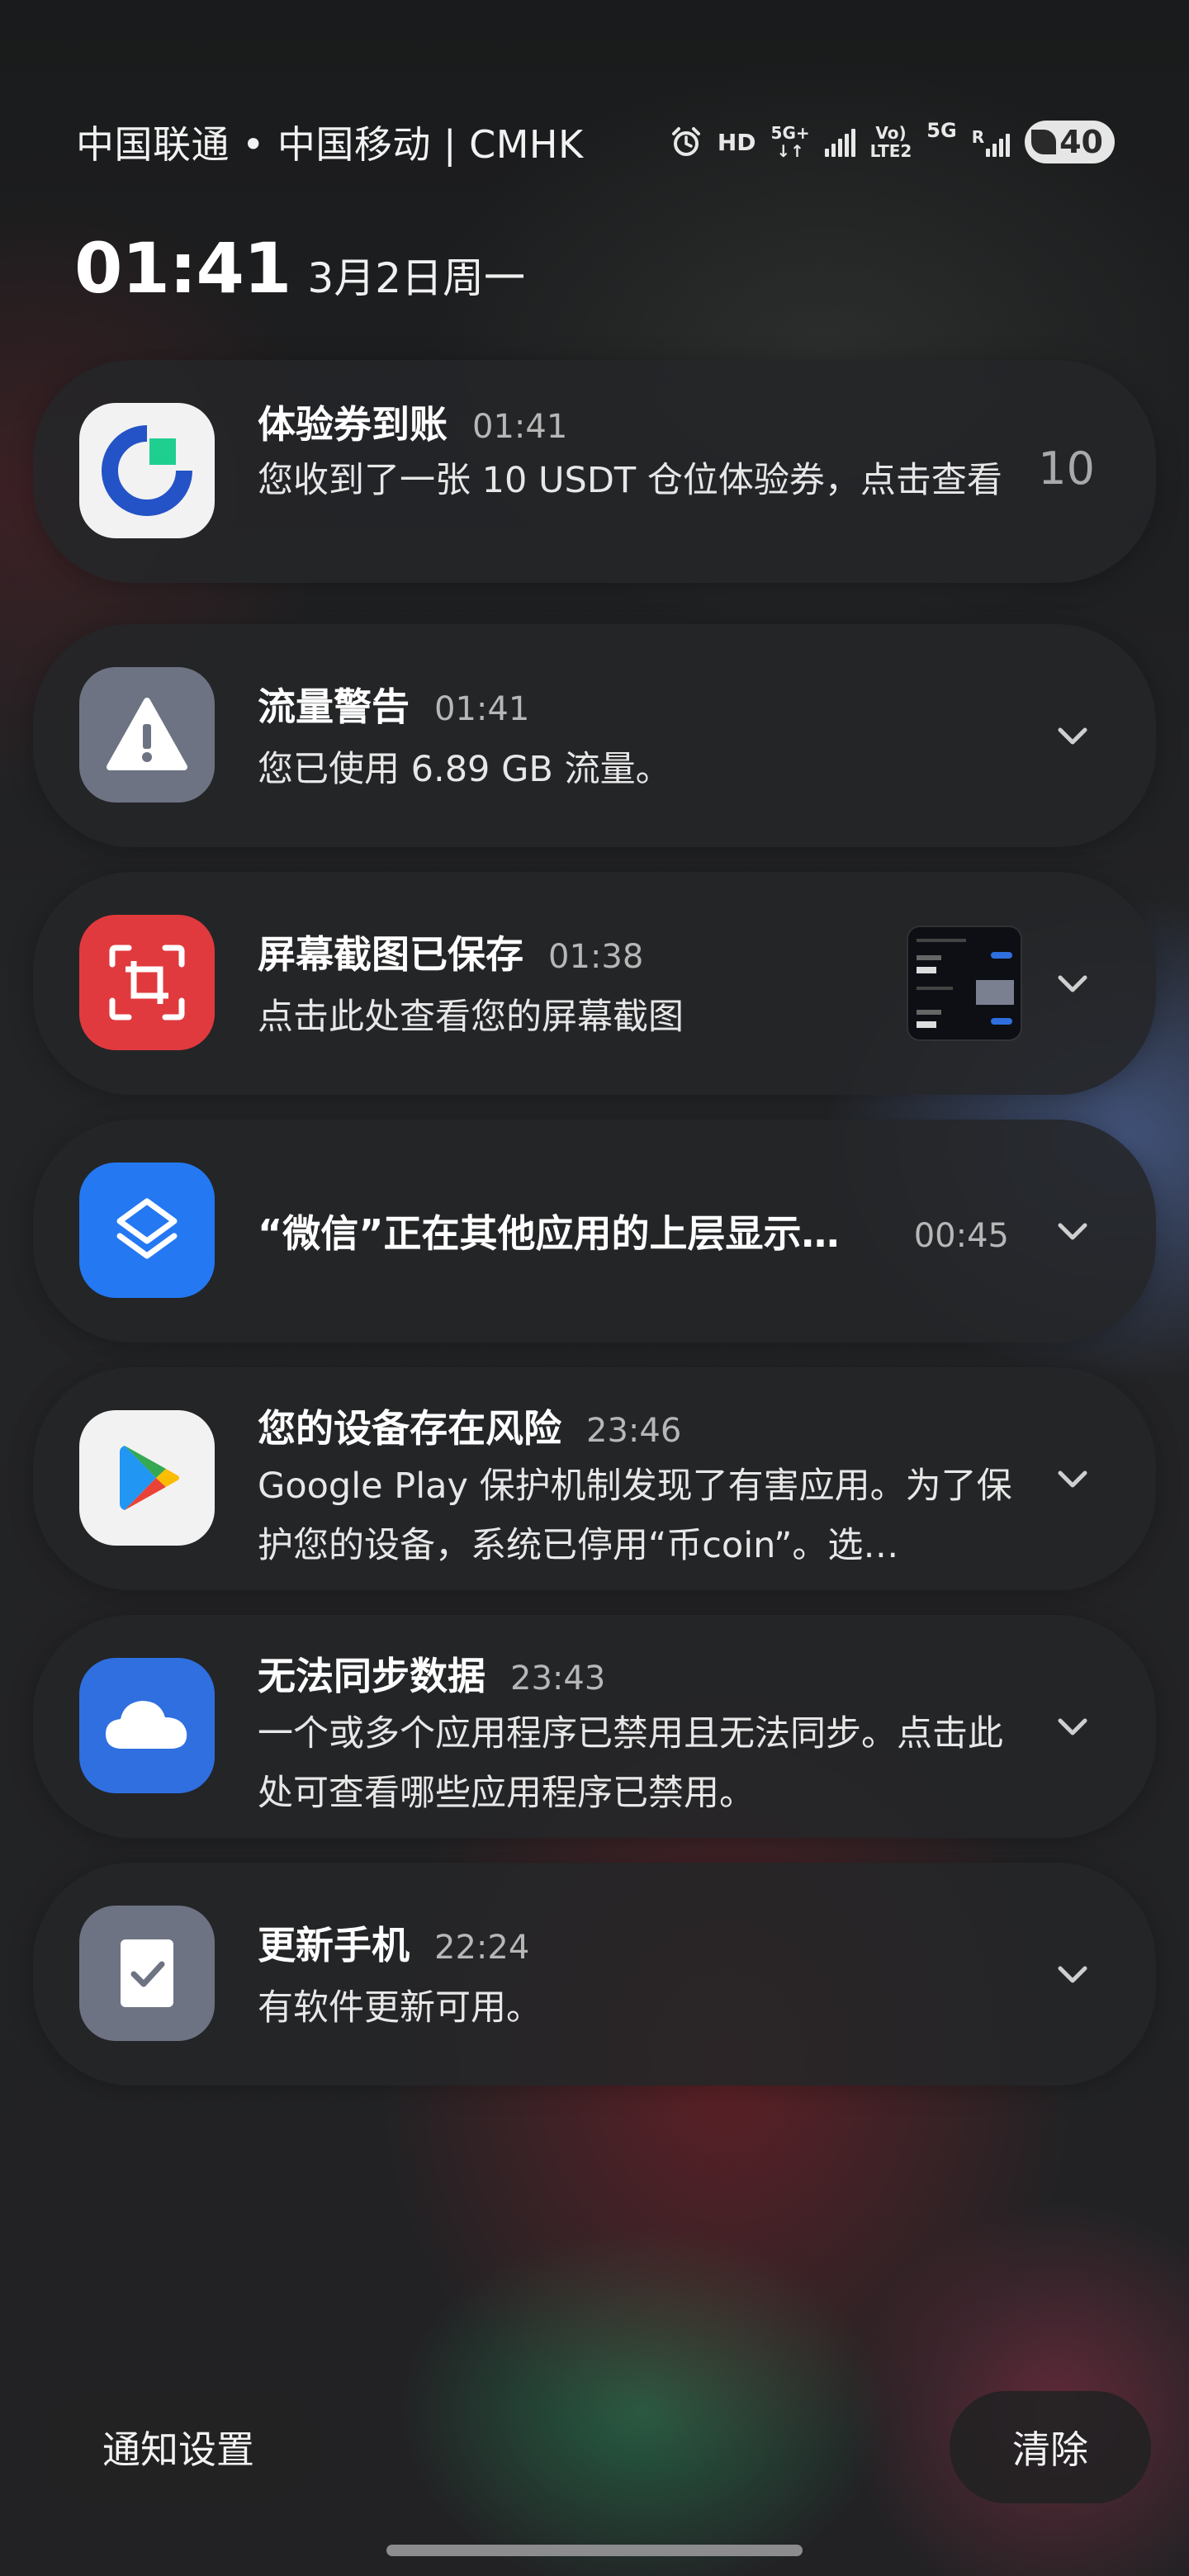 The height and width of the screenshot is (2576, 1189). Describe the element at coordinates (1081, 142) in the screenshot. I see `battery-level: 40` at that location.